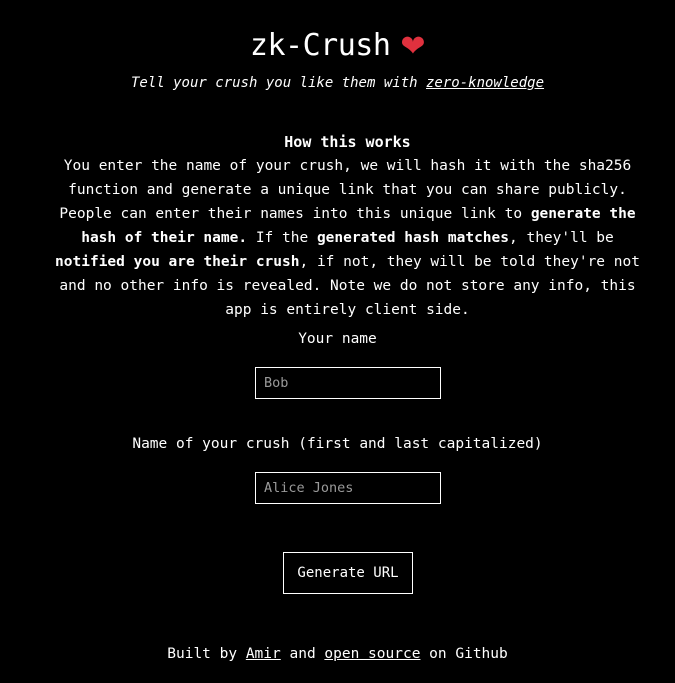 The image size is (675, 683). I want to click on page-title: zk-Crush ❤, so click(337, 46).